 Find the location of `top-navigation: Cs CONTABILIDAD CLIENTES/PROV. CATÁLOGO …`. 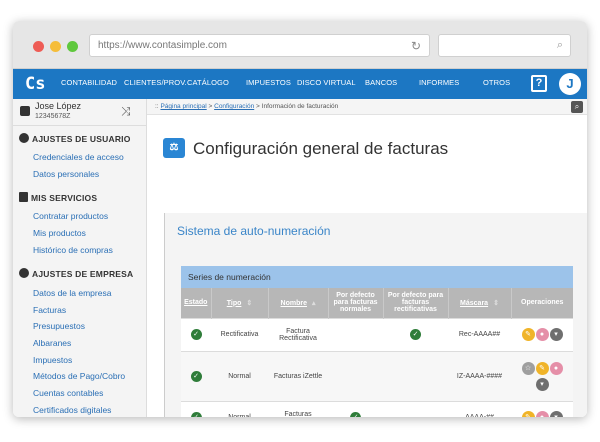

top-navigation: Cs CONTABILIDAD CLIENTES/PROV. CATÁLOGO … is located at coordinates (300, 84).